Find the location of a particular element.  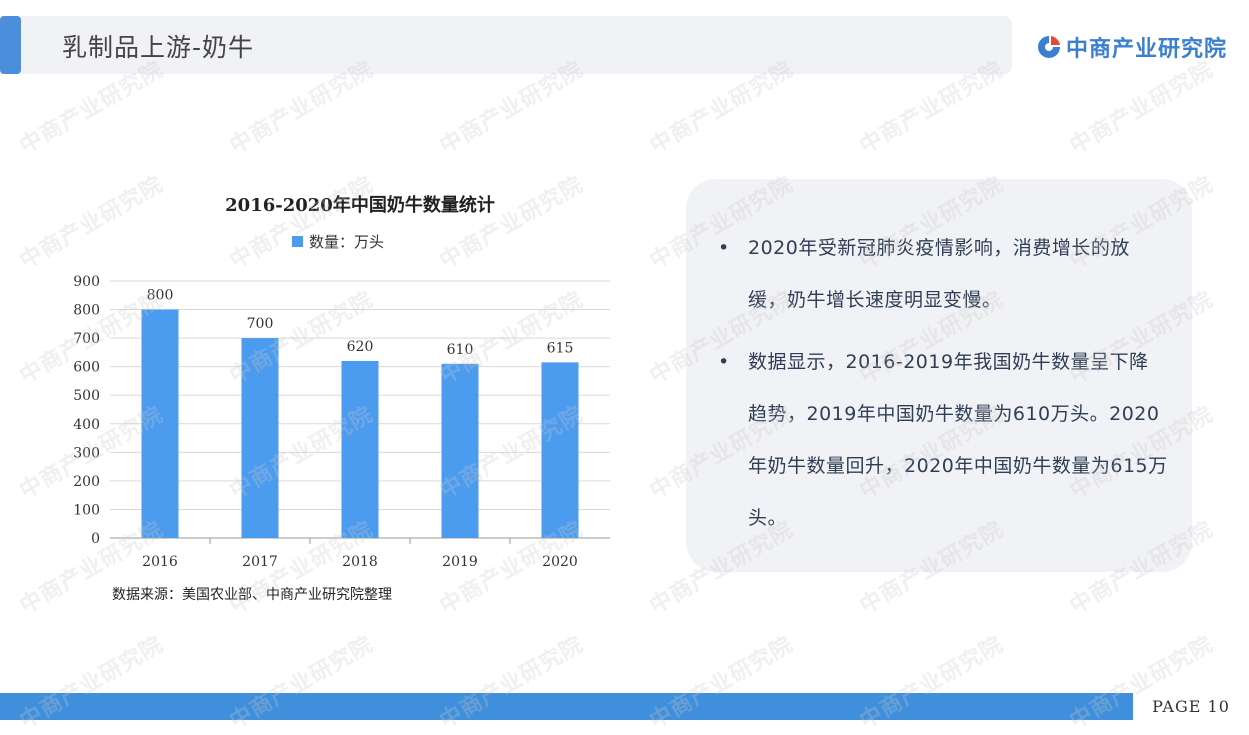

data-label: 800 is located at coordinates (160, 296).